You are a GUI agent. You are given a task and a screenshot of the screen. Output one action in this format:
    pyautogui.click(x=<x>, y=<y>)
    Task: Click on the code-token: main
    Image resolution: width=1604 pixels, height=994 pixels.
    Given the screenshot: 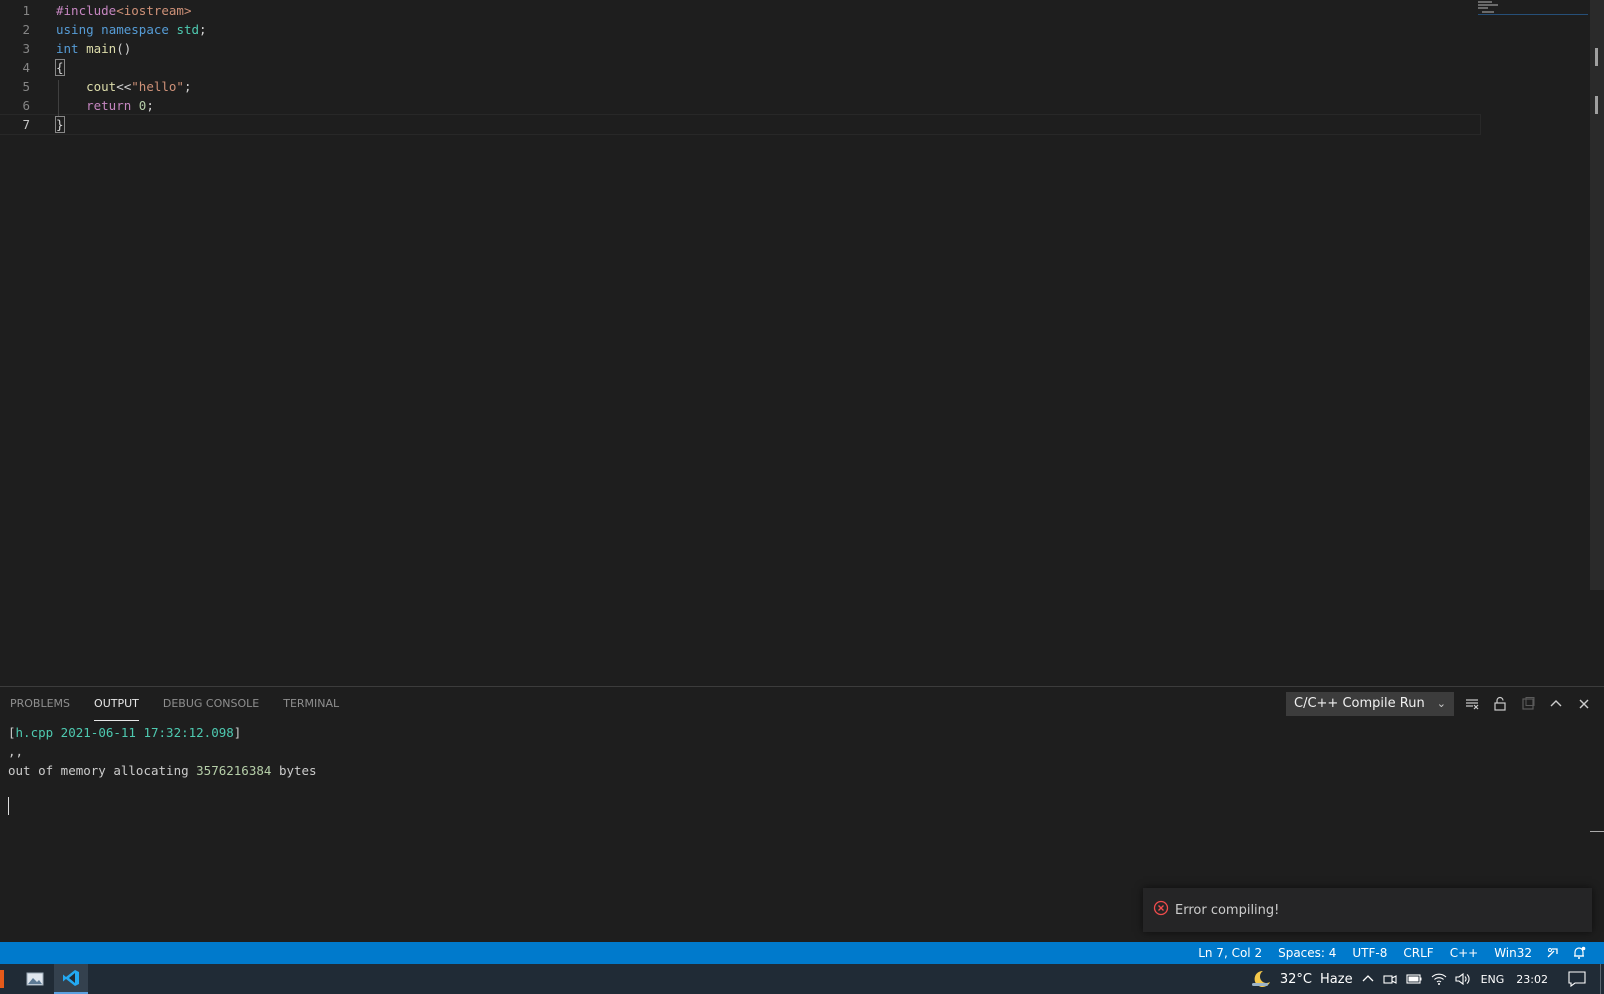 What is the action you would take?
    pyautogui.click(x=101, y=48)
    